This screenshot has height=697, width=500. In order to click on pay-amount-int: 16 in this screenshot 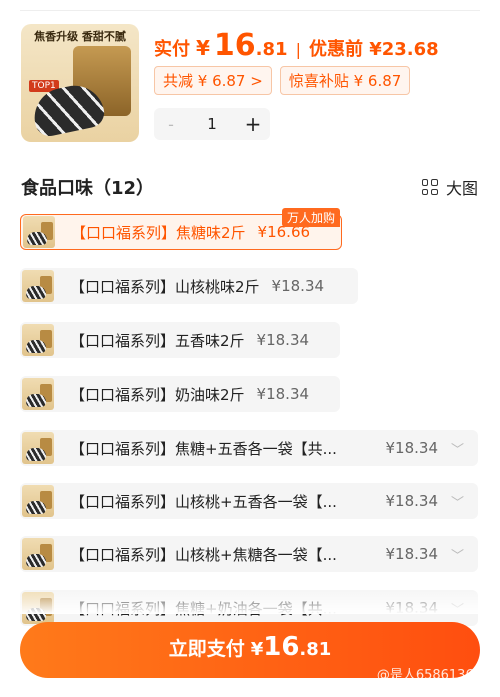, I will do `click(281, 647)`.